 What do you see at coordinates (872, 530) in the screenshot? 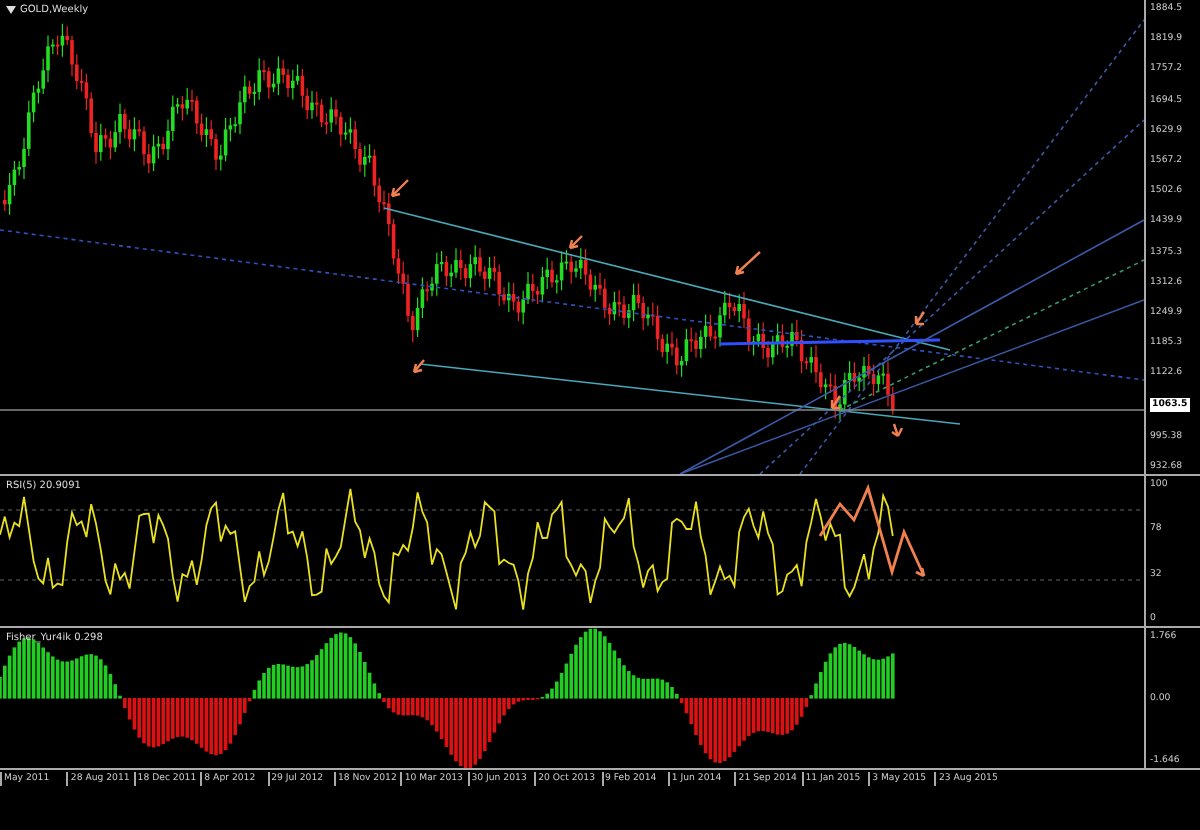
I see `zigzag-arrow-drawing` at bounding box center [872, 530].